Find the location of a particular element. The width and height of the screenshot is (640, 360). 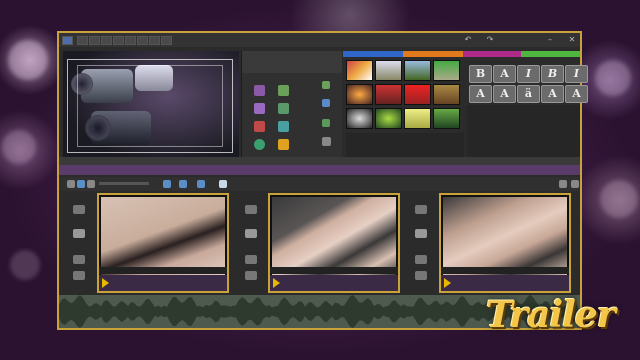

select-tool-icon is located at coordinates (71, 184).